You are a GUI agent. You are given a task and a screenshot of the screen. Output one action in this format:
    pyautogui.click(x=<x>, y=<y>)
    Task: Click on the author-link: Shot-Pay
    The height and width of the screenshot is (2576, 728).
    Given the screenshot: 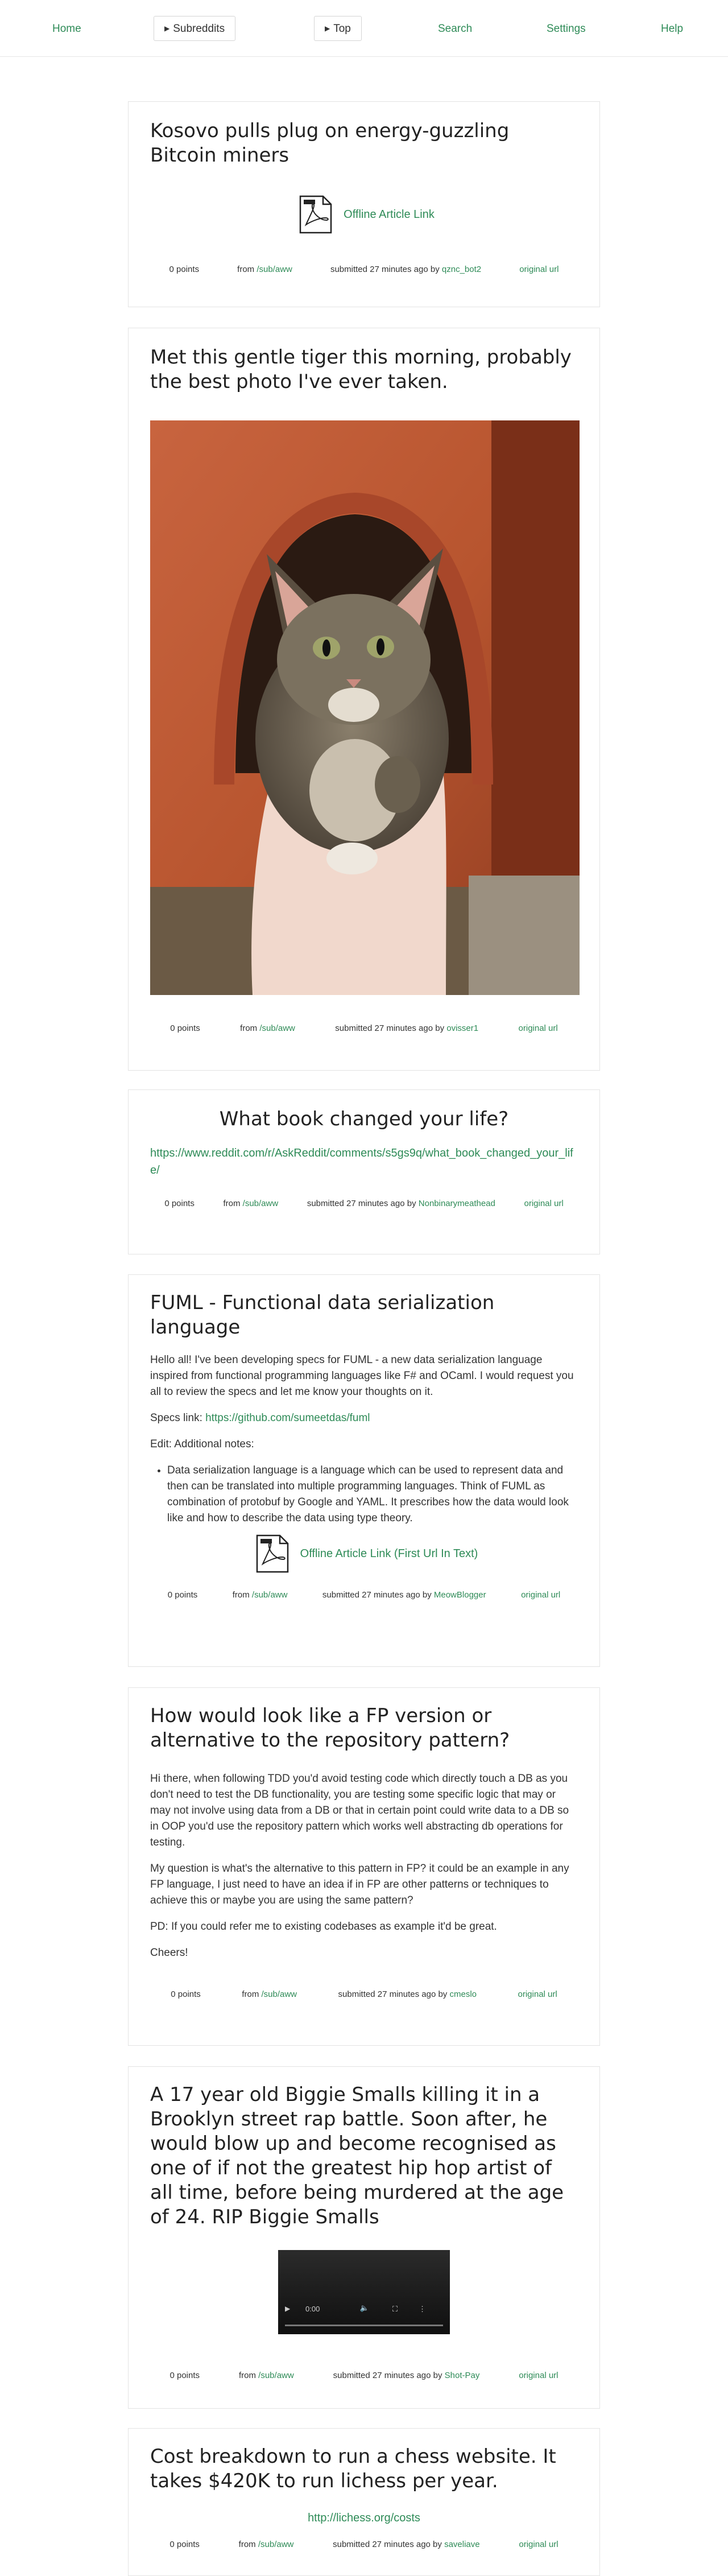 What is the action you would take?
    pyautogui.click(x=462, y=2376)
    